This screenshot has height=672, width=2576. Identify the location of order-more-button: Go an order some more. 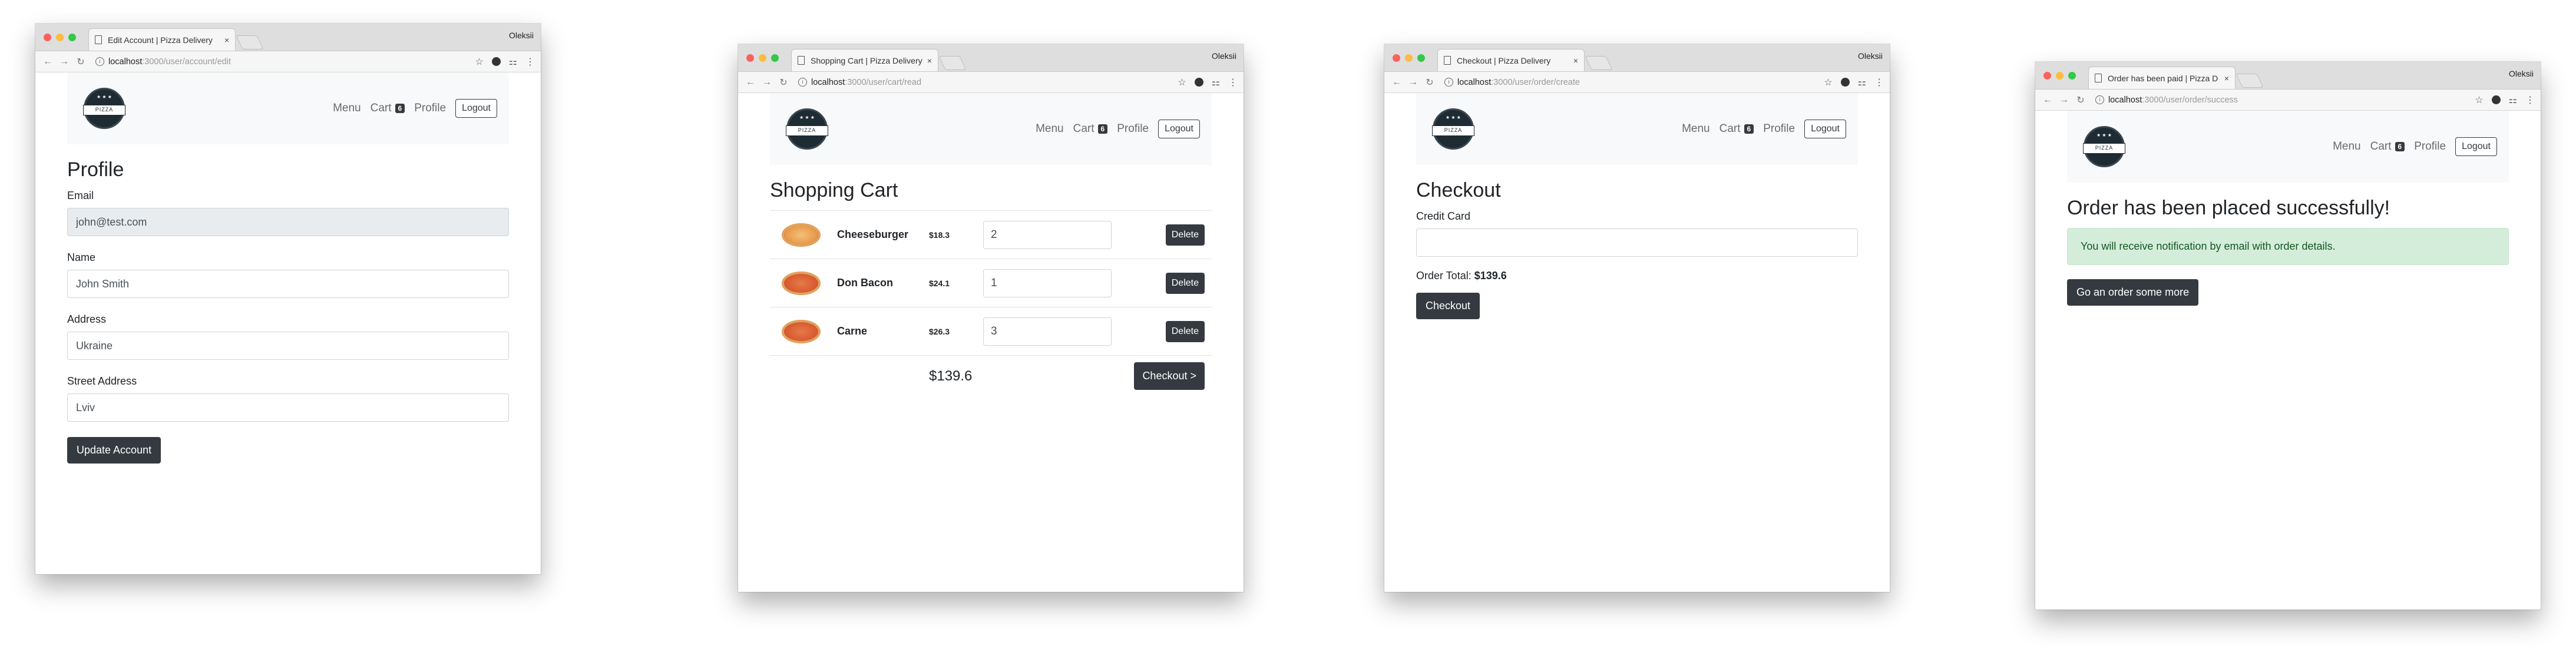
(2133, 292).